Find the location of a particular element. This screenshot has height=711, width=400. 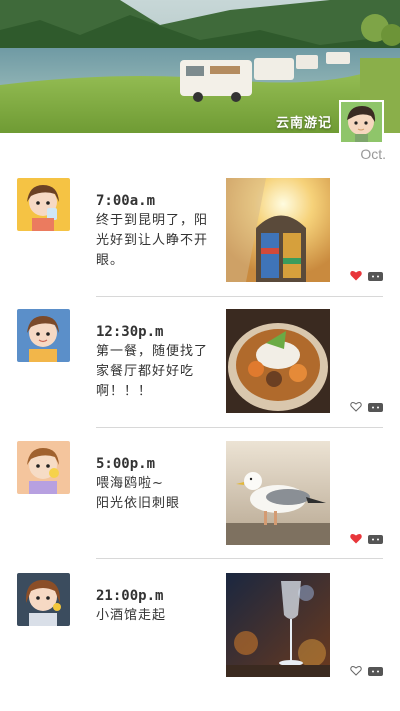

profile-avatar is located at coordinates (361, 122).